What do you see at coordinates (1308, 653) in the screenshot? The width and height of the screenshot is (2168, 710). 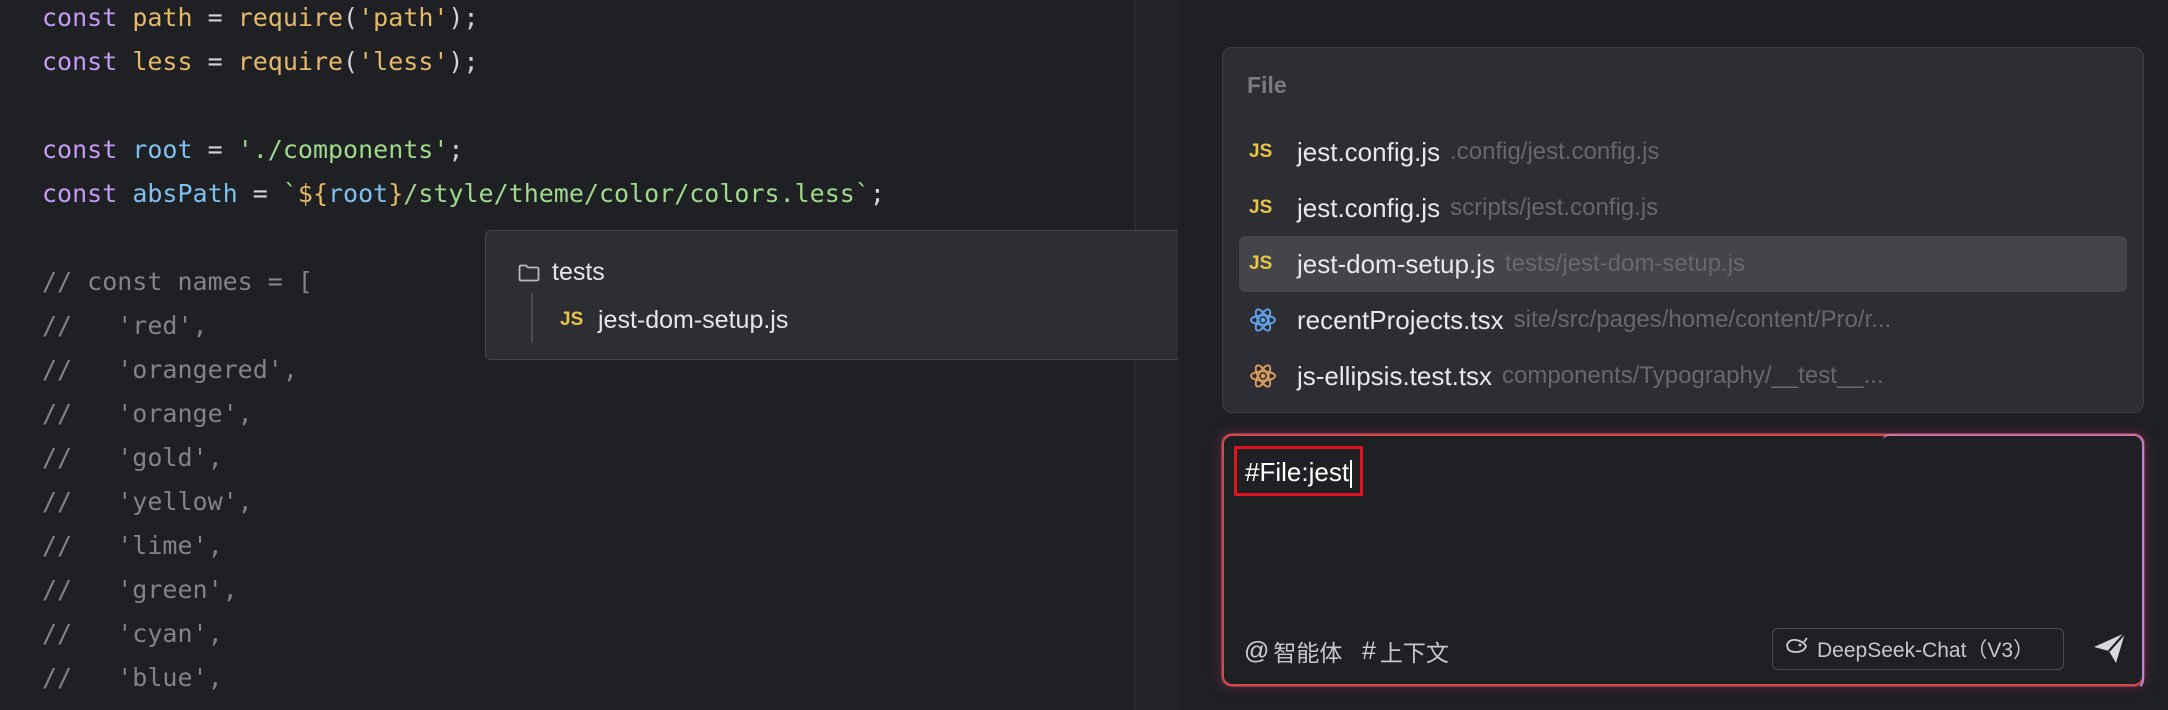 I see `agent-button-label: 智能体` at bounding box center [1308, 653].